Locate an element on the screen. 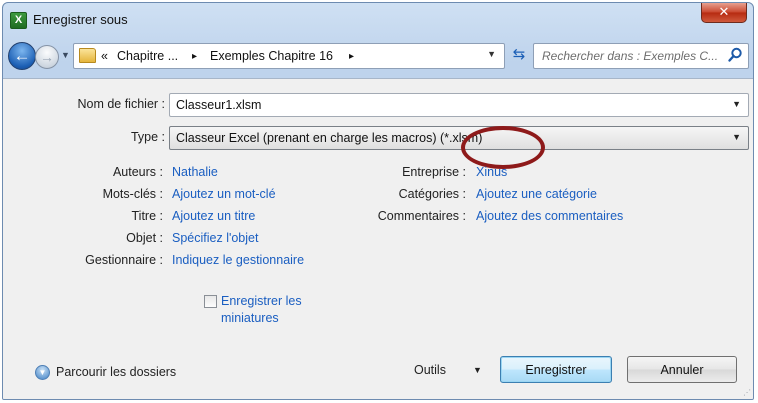  excel-app-icon: X is located at coordinates (18, 20).